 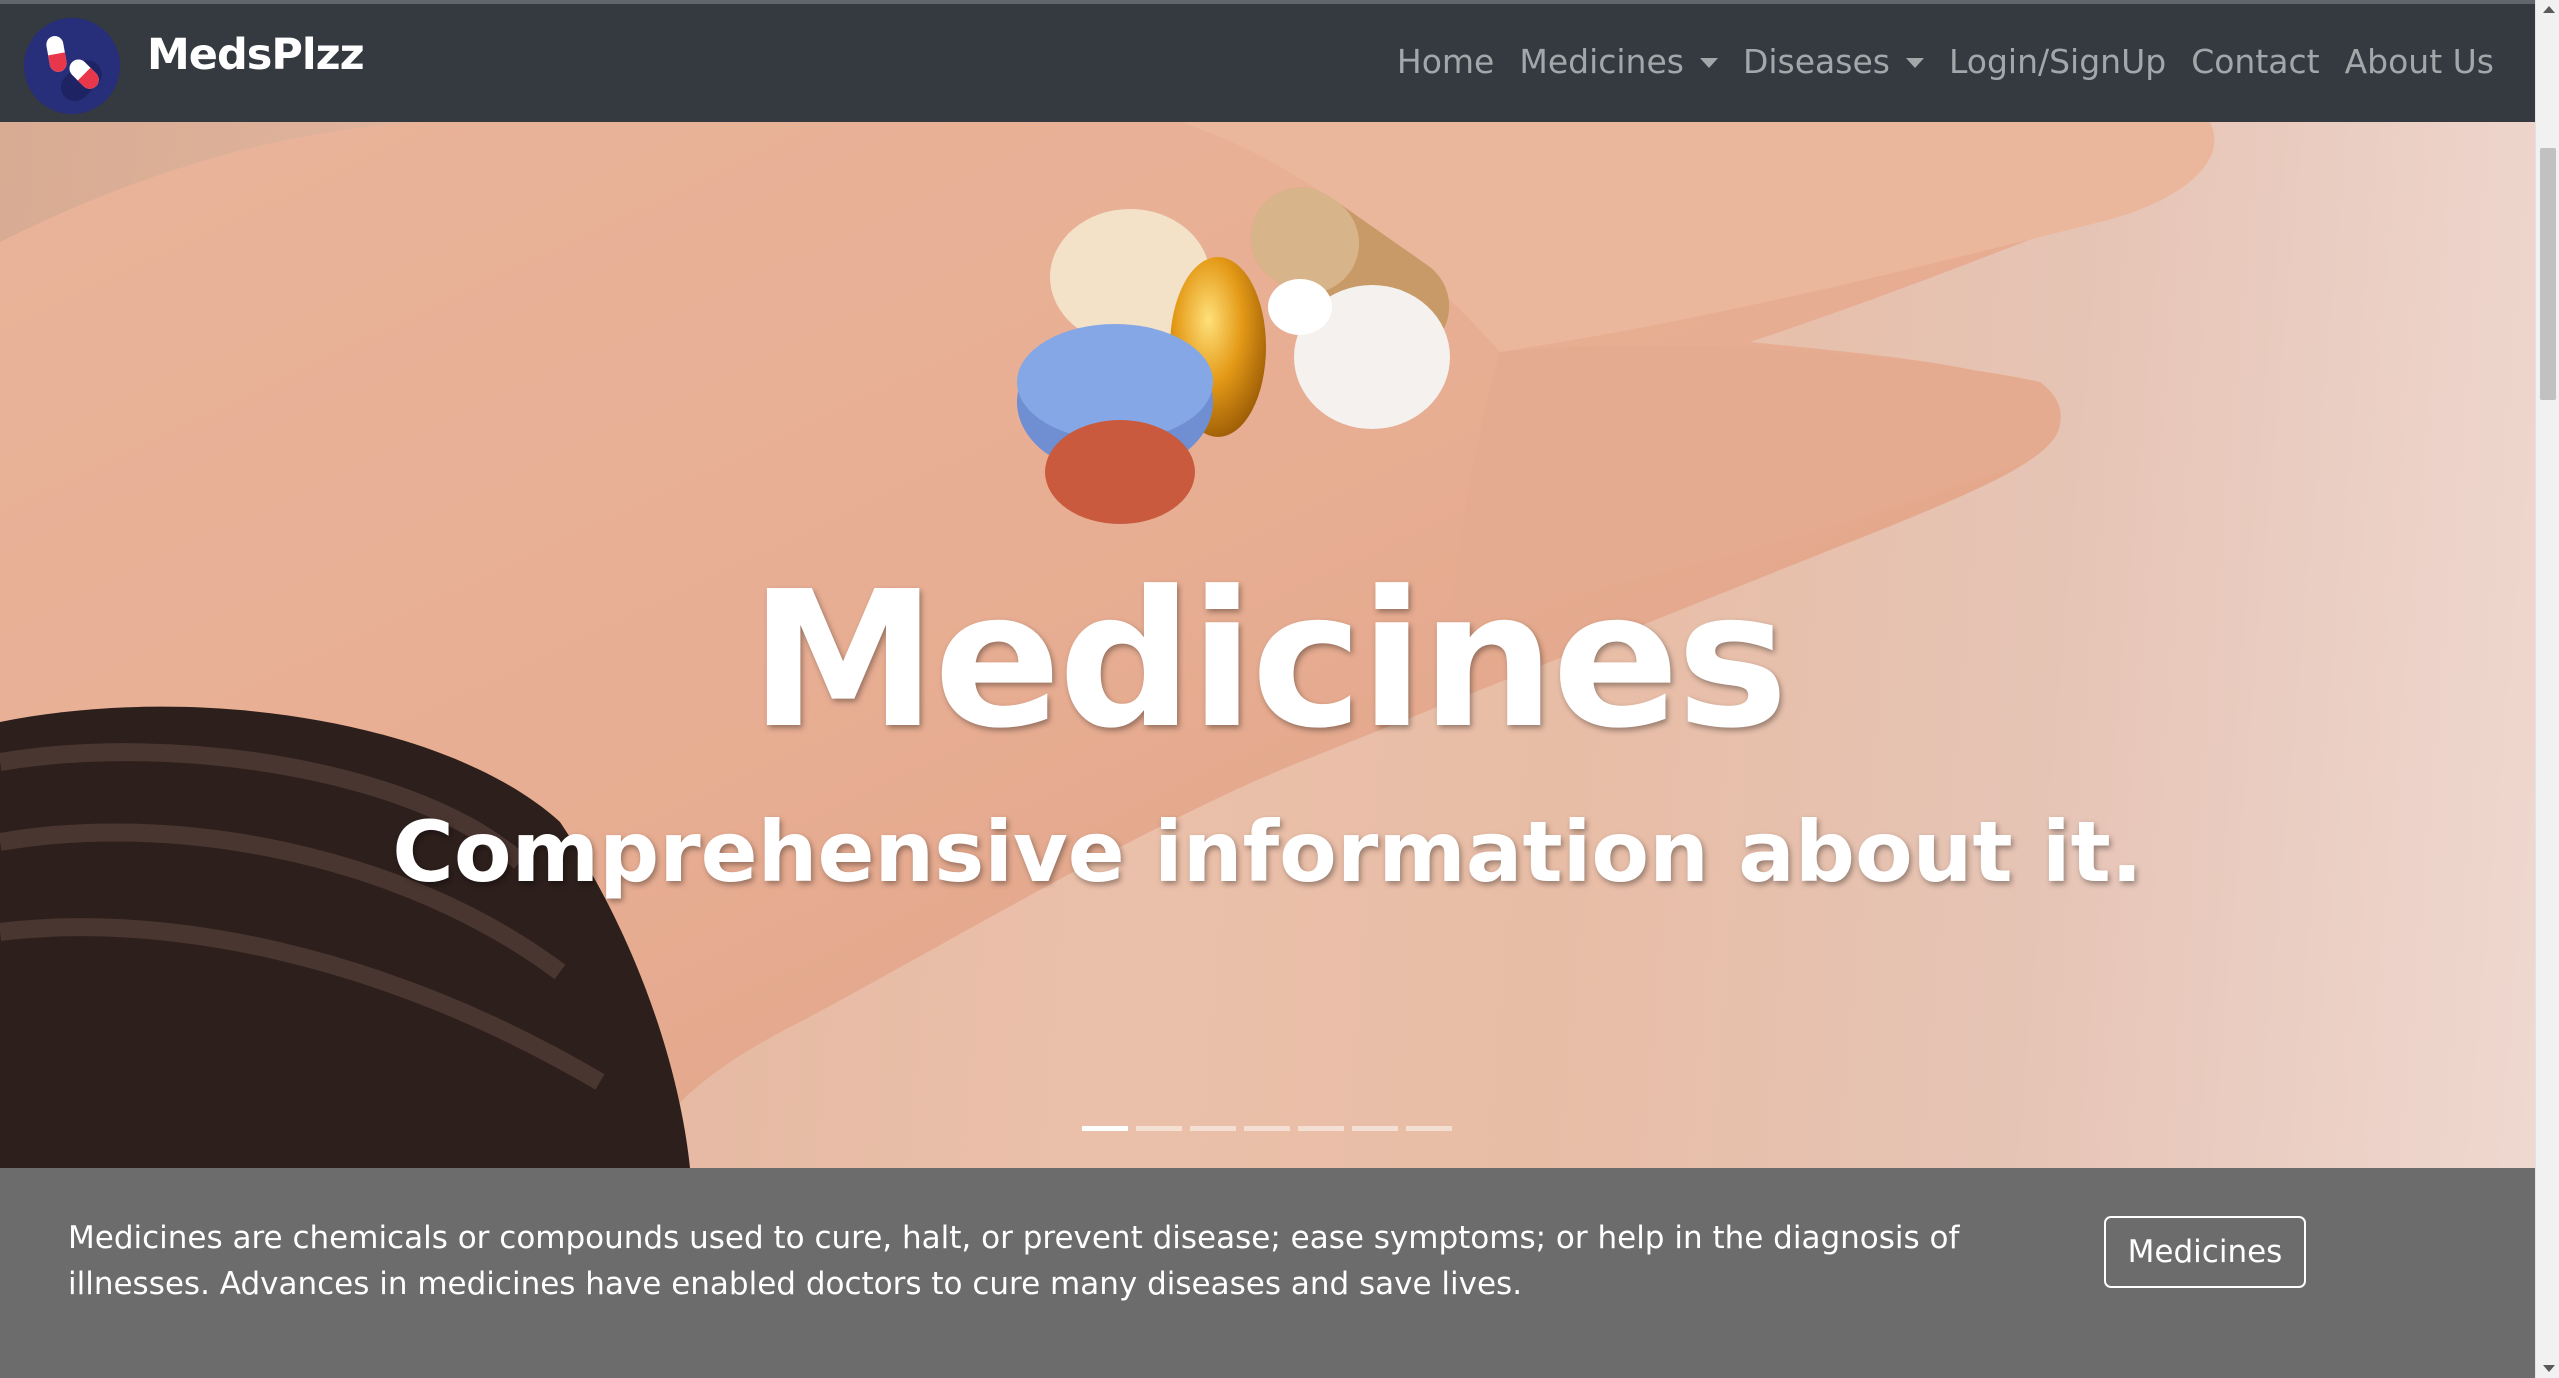 I want to click on nav-medicines-dropdown: Medicines, so click(x=1618, y=61).